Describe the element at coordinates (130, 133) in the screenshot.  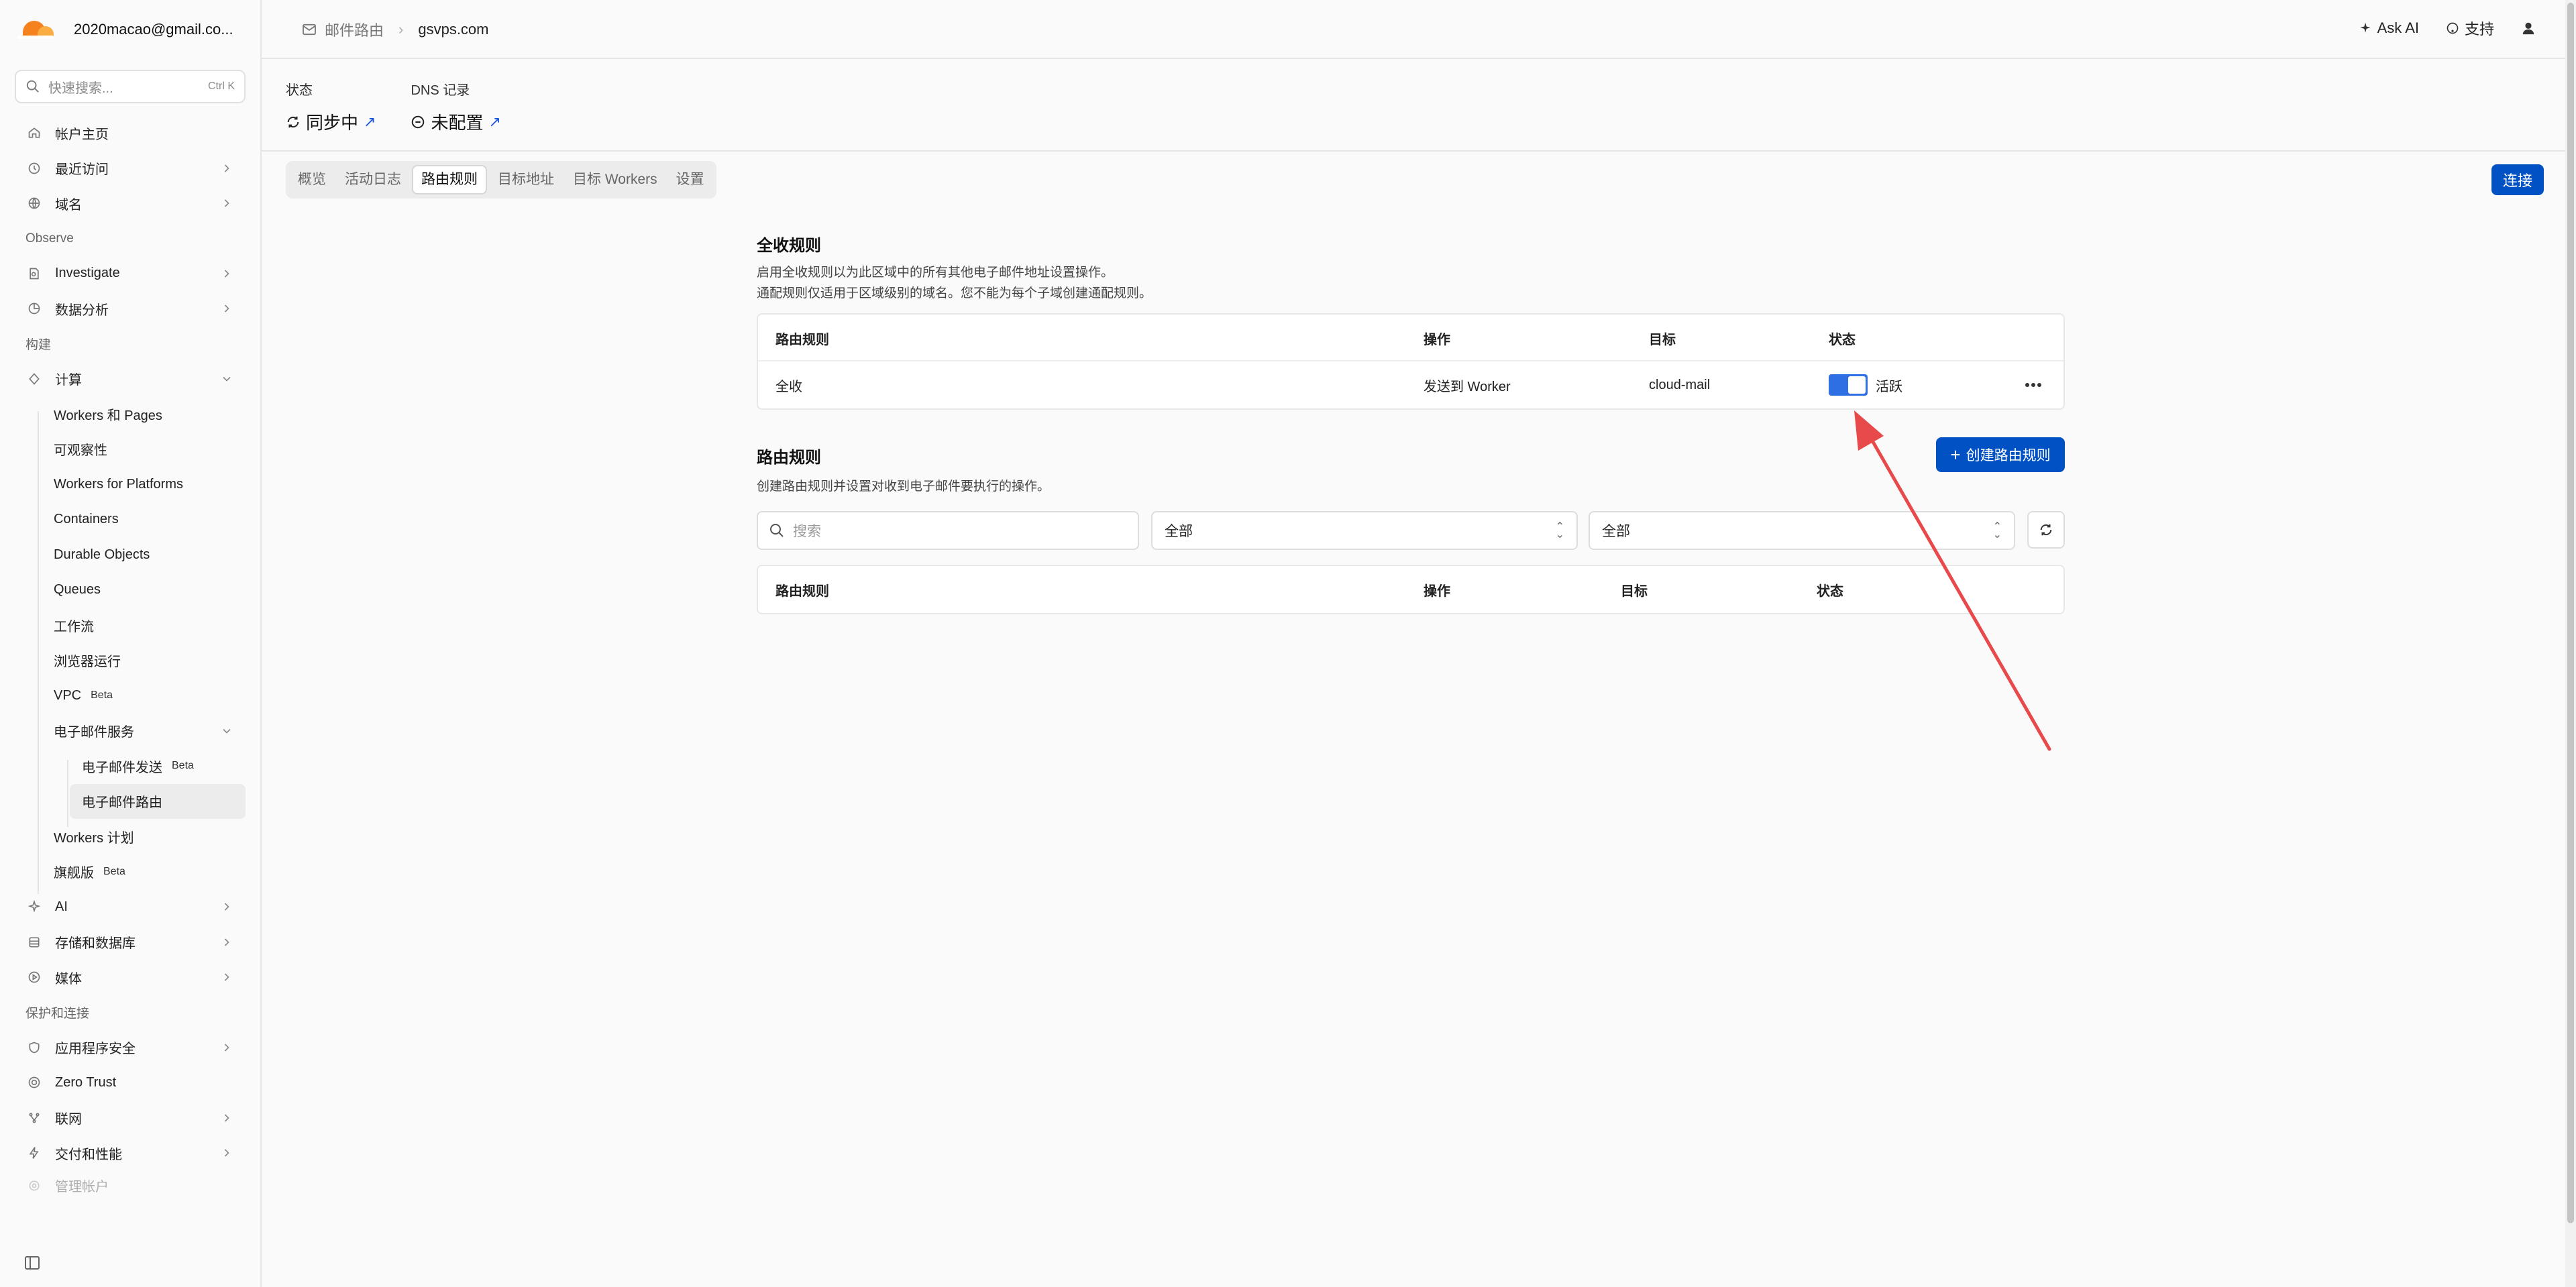
I see `sidebar-item-home: 帐户主页` at that location.